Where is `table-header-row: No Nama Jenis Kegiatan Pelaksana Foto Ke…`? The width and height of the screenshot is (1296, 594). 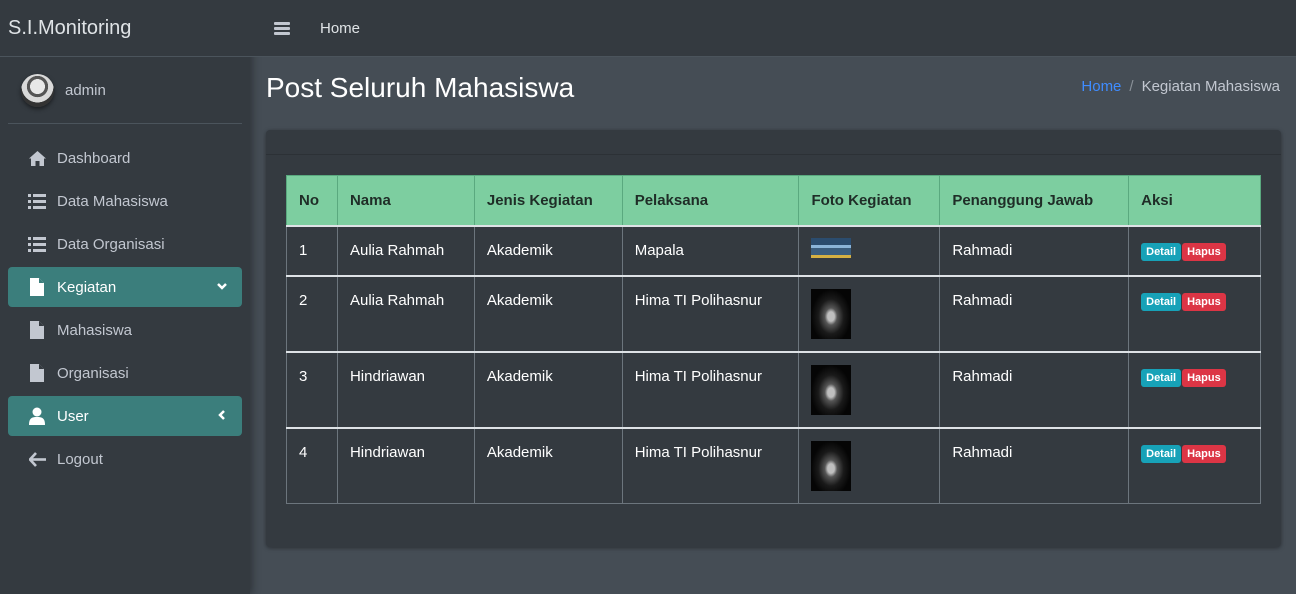
table-header-row: No Nama Jenis Kegiatan Pelaksana Foto Ke… is located at coordinates (773, 200).